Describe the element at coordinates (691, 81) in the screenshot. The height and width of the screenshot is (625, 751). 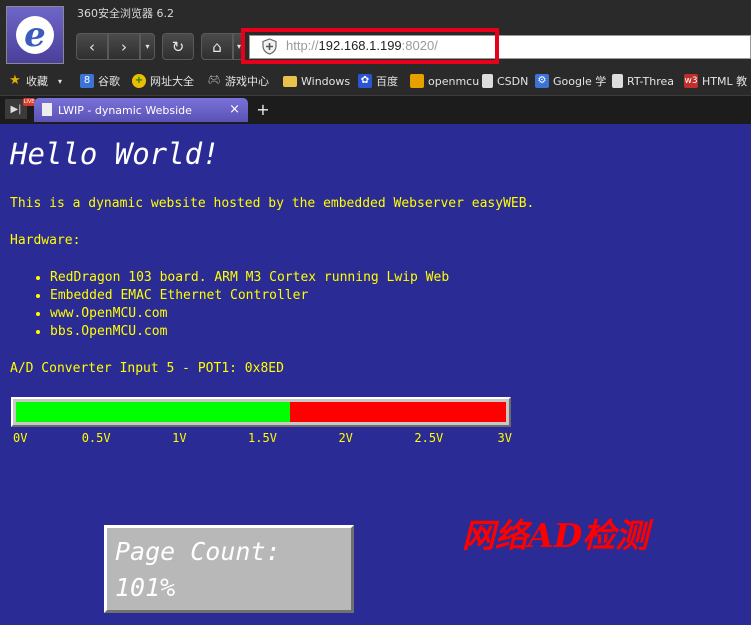
I see `w3-icon: w3` at that location.